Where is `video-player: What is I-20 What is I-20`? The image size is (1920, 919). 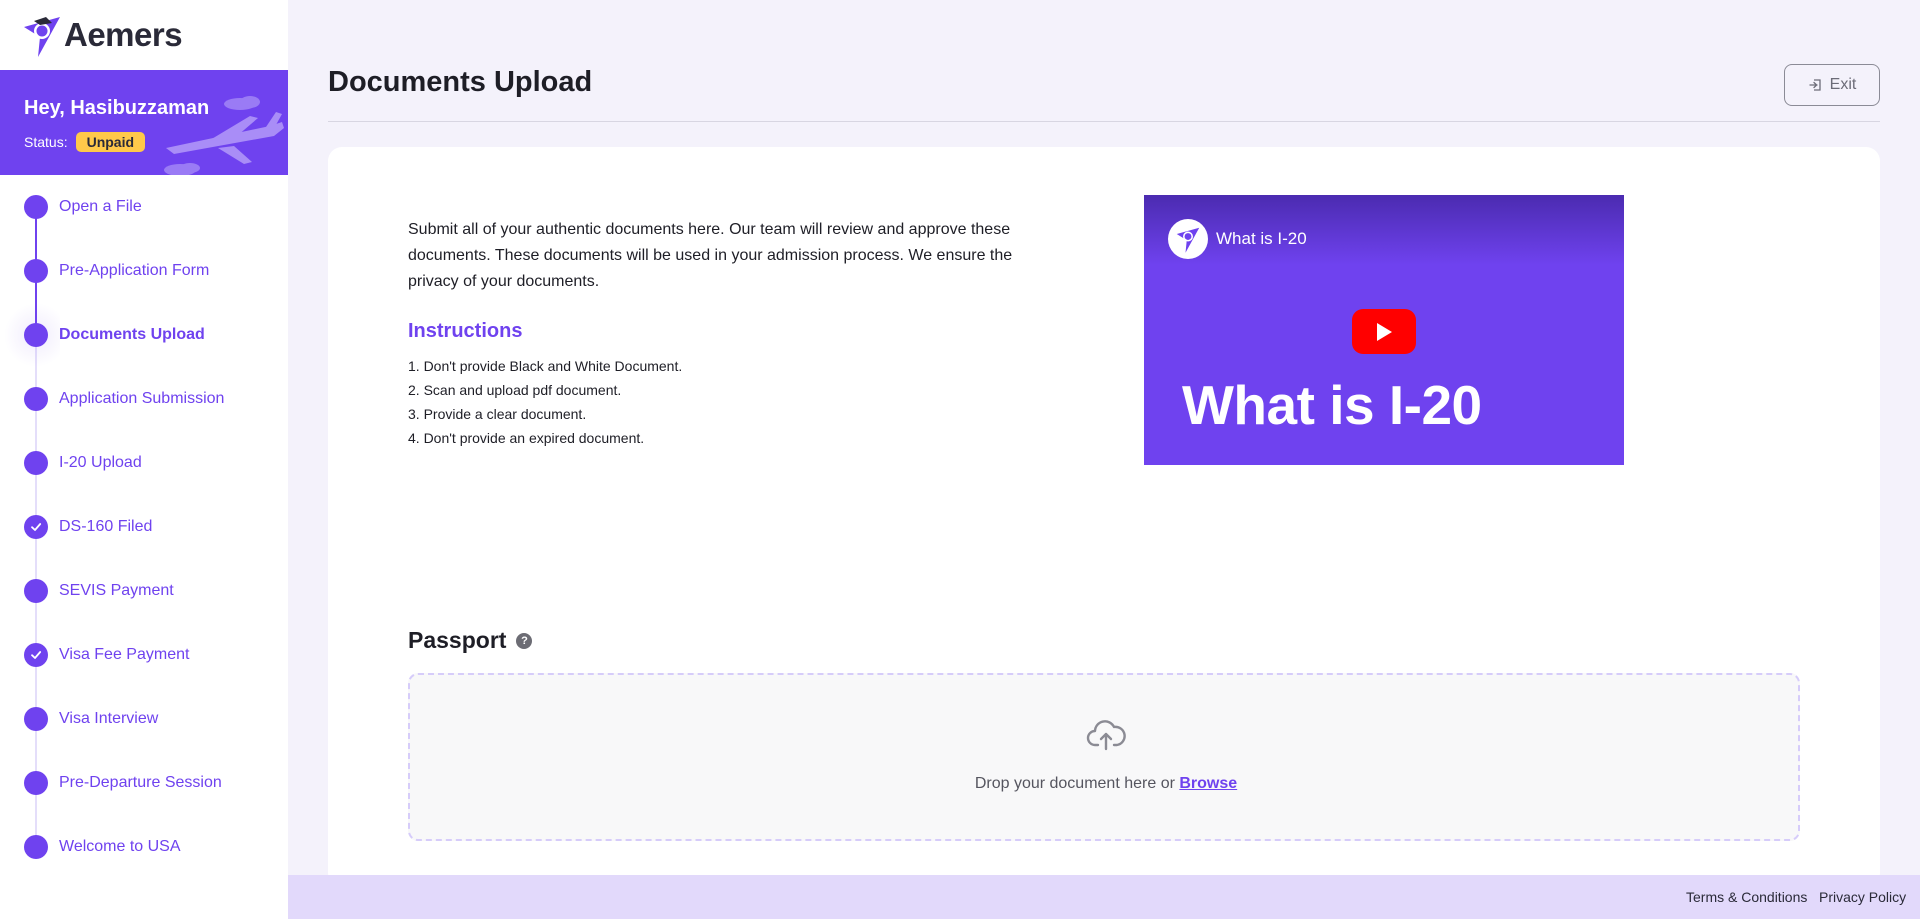 video-player: What is I-20 What is I-20 is located at coordinates (1384, 330).